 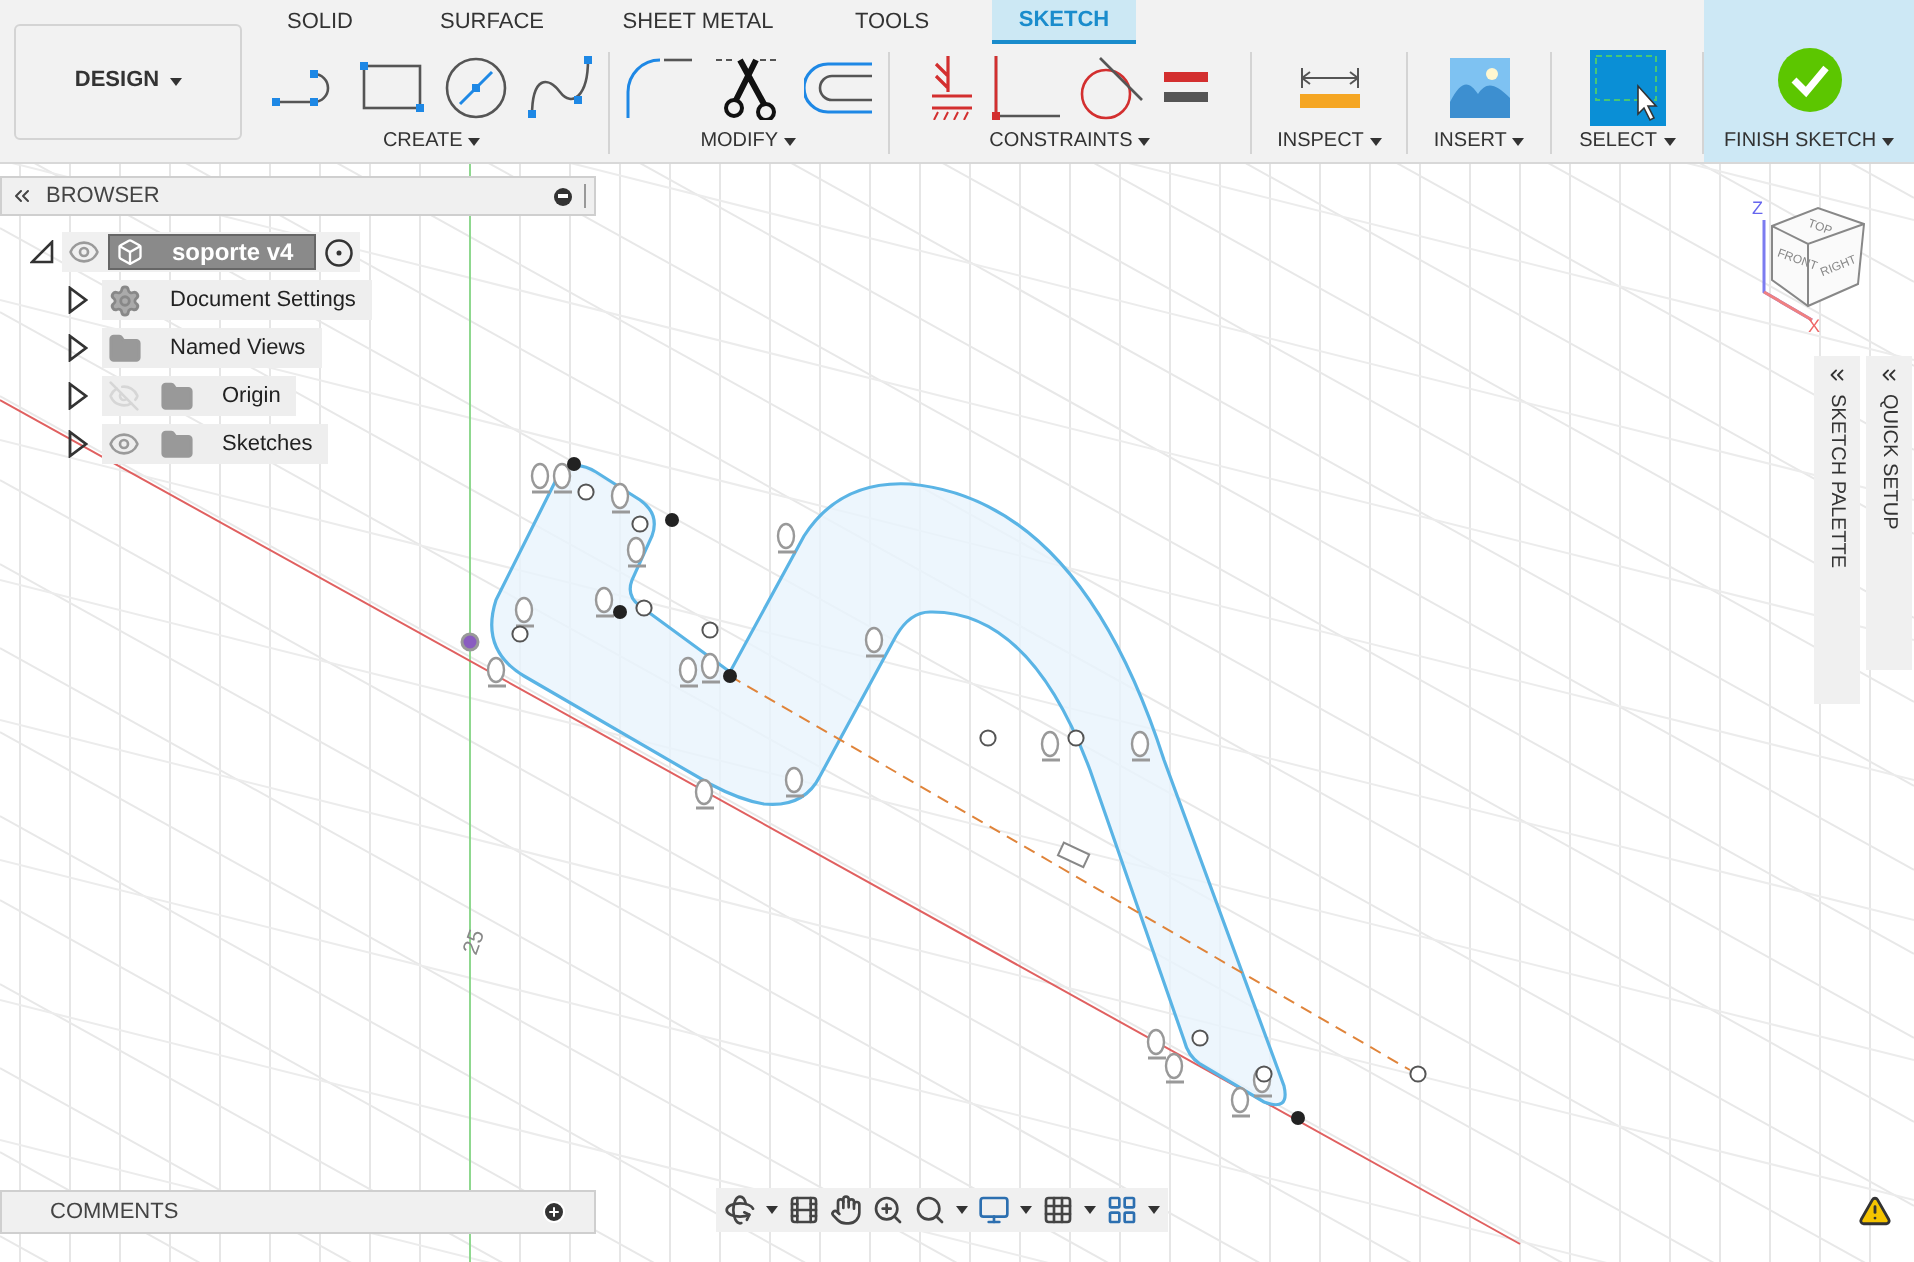 I want to click on warning-icon, so click(x=1875, y=1211).